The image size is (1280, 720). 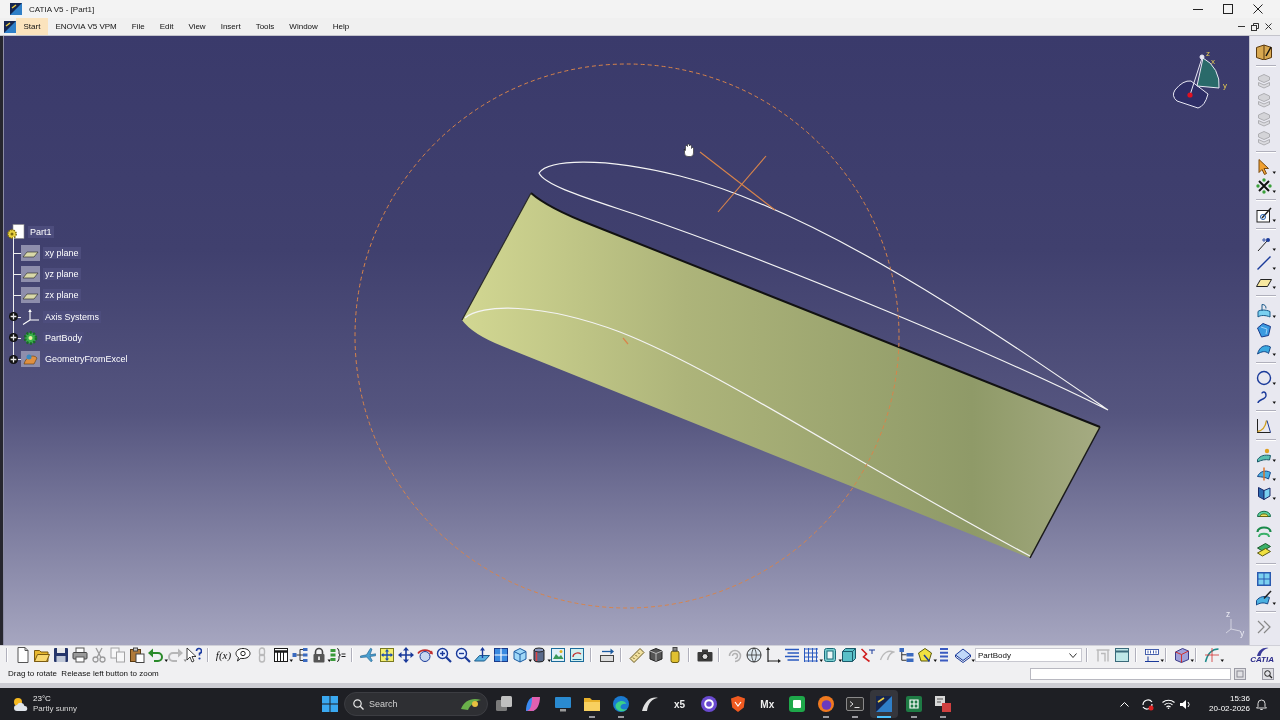 I want to click on wifi-icon, so click(x=1169, y=704).